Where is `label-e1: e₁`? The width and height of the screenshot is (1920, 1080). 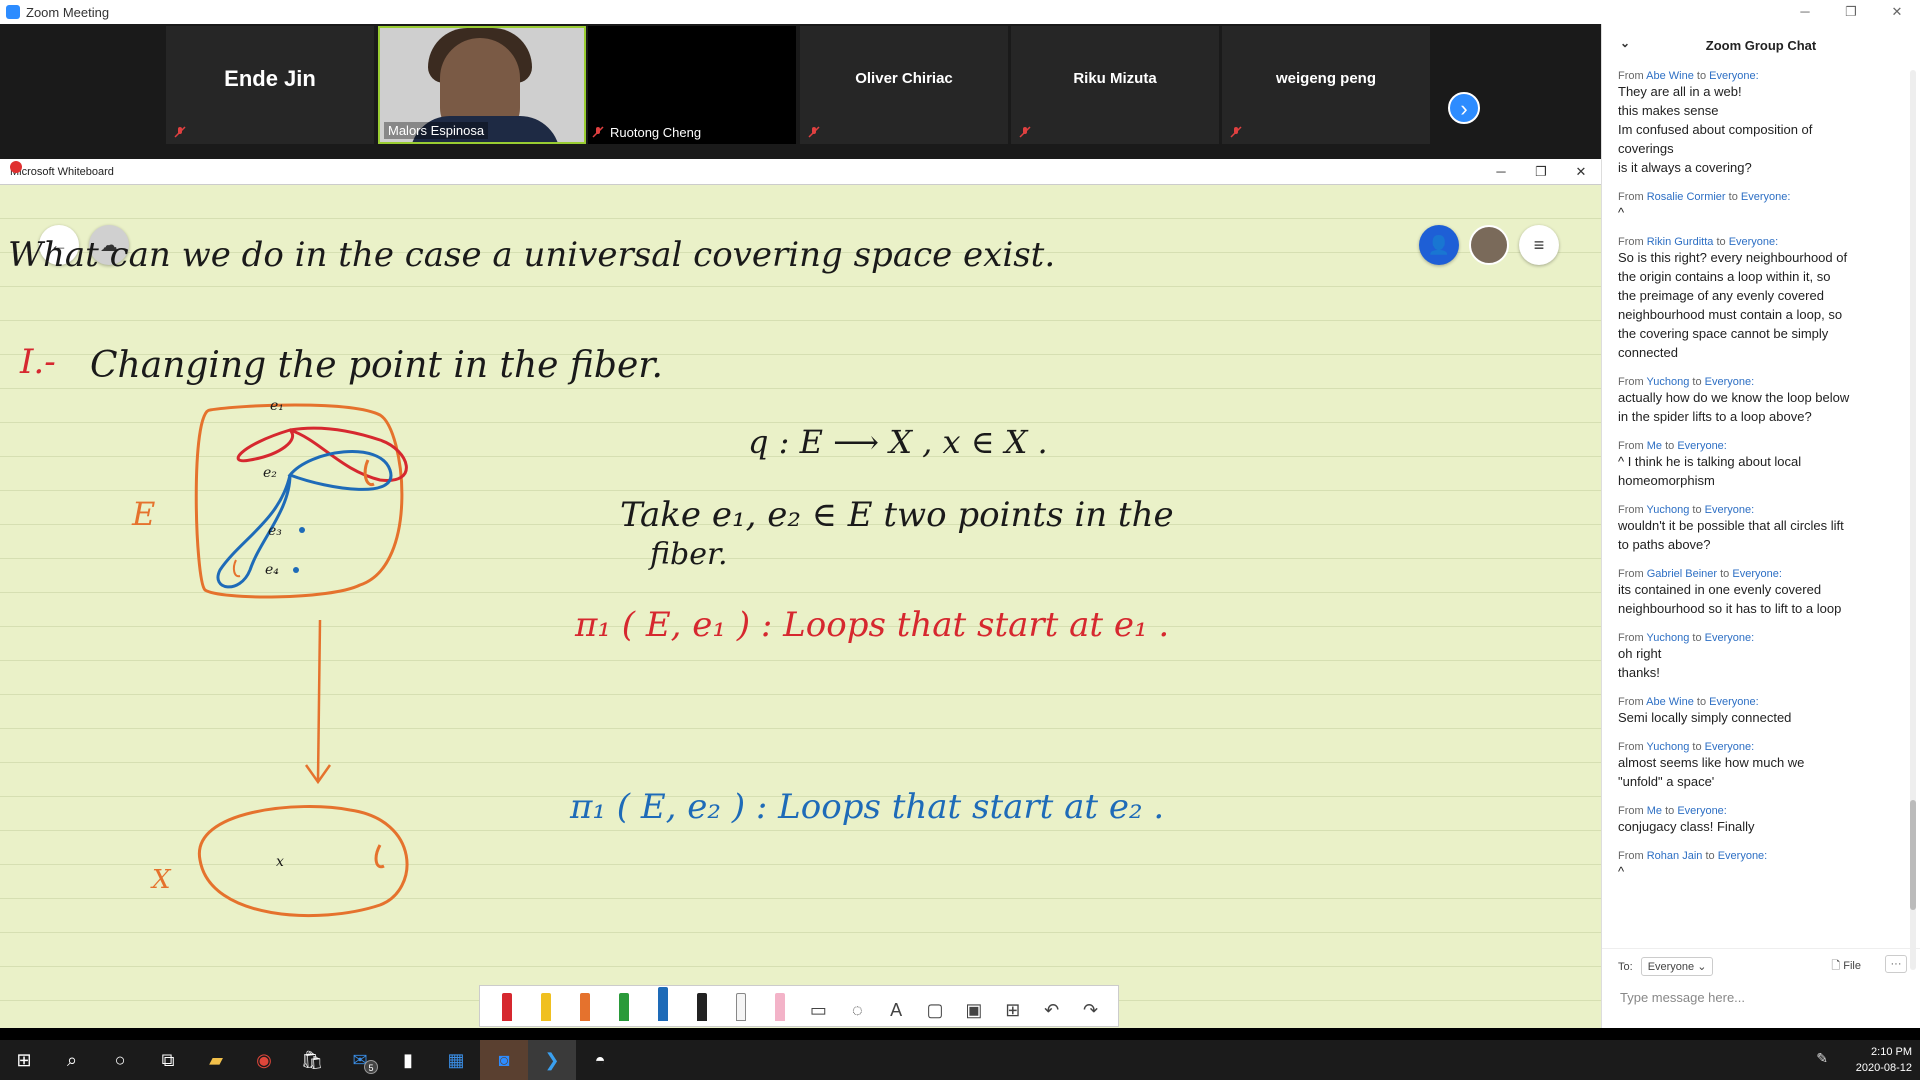 label-e1: e₁ is located at coordinates (277, 406).